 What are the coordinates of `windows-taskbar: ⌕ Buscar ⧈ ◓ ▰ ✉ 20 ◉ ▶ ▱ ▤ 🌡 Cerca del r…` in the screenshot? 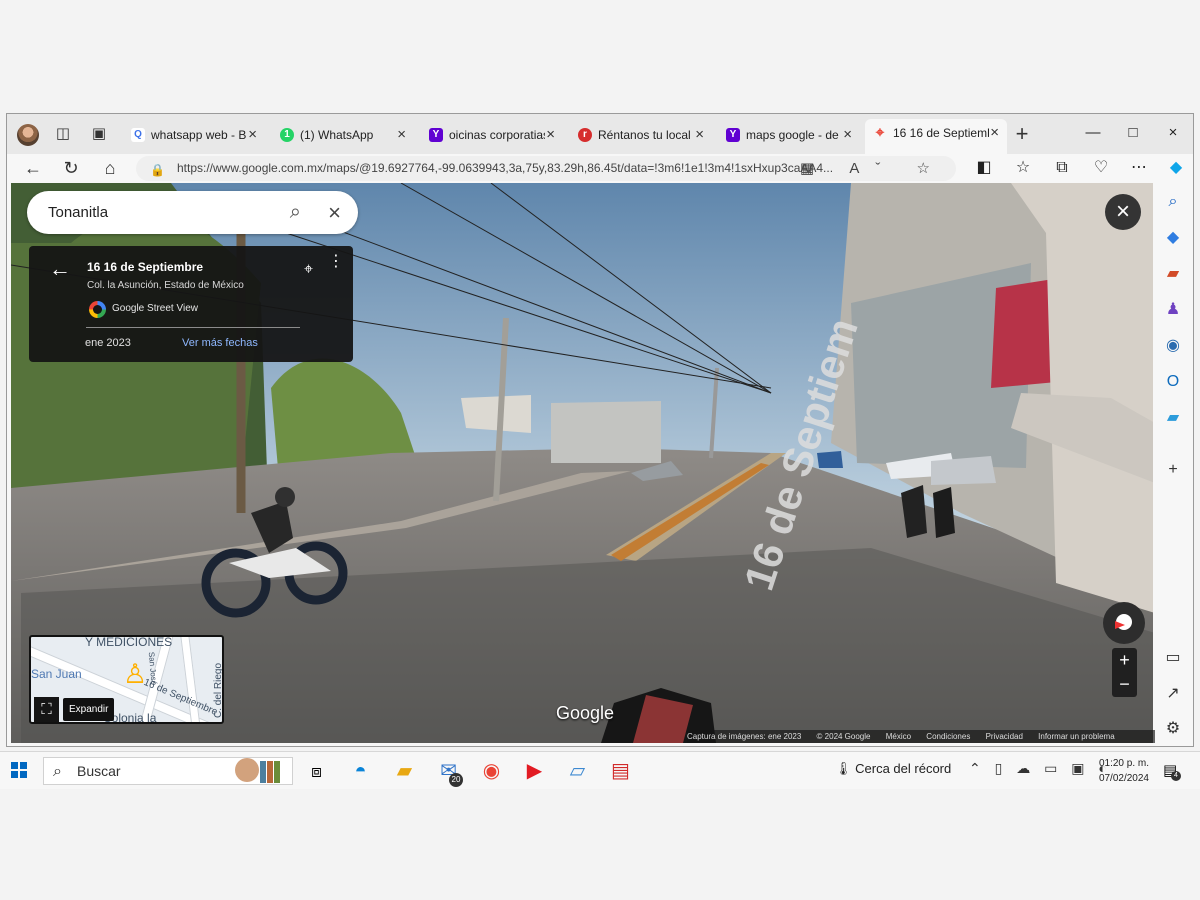 It's located at (600, 770).